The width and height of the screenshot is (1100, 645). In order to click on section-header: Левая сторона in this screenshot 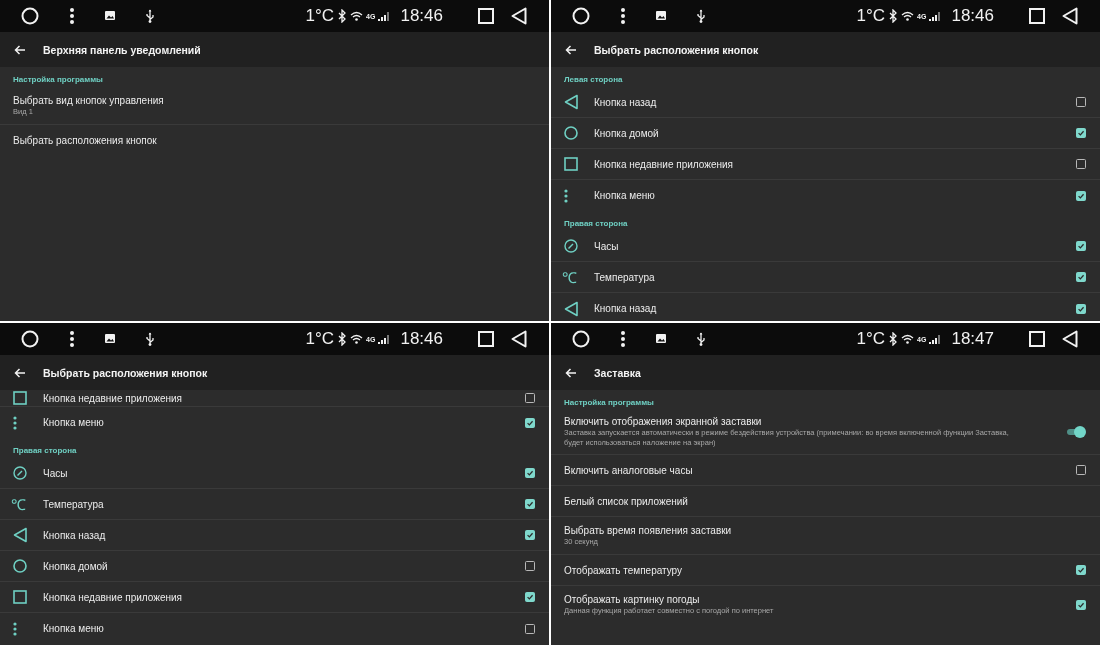, I will do `click(593, 80)`.